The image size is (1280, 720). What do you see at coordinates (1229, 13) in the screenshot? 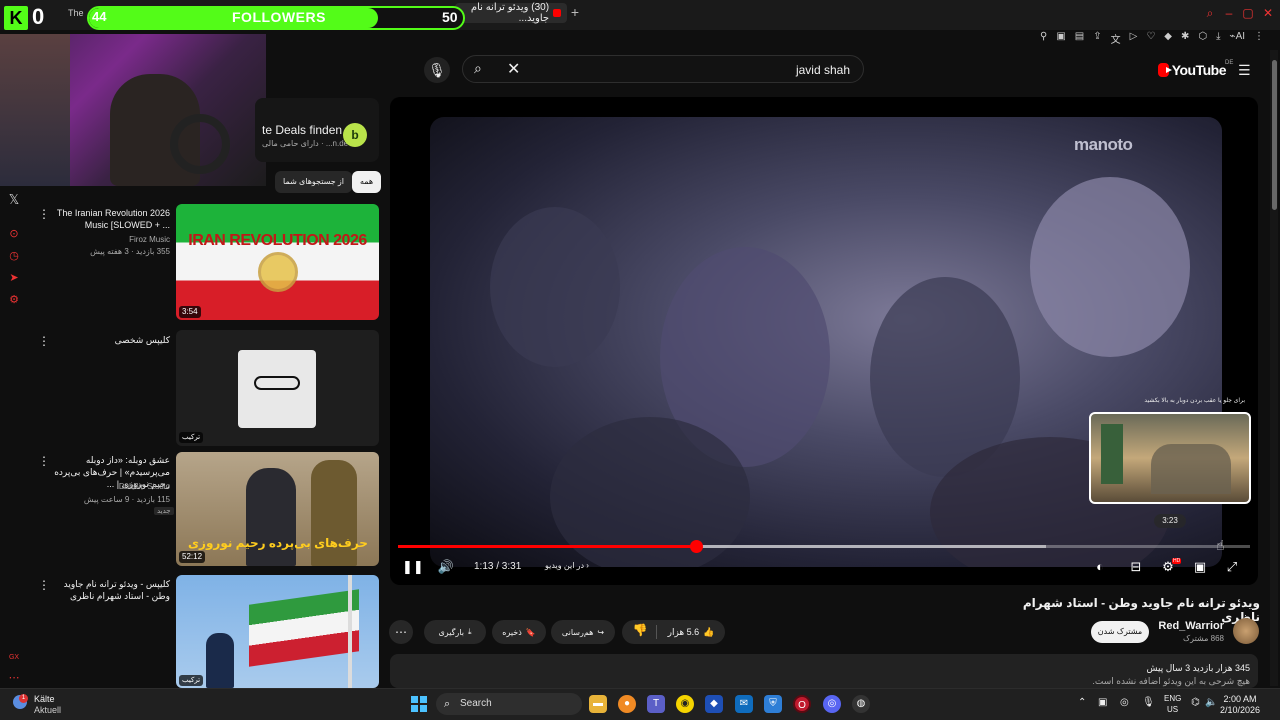
I see `minimize-icon: –` at bounding box center [1229, 13].